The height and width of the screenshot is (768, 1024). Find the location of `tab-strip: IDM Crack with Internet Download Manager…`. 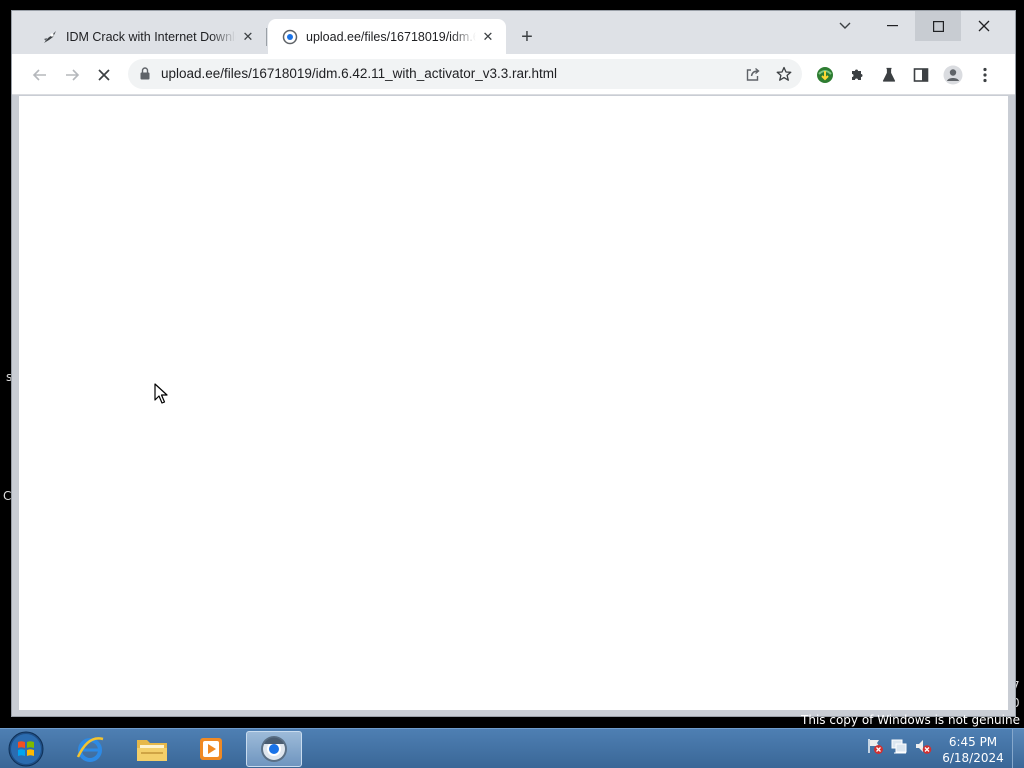

tab-strip: IDM Crack with Internet Download Manager… is located at coordinates (513, 32).